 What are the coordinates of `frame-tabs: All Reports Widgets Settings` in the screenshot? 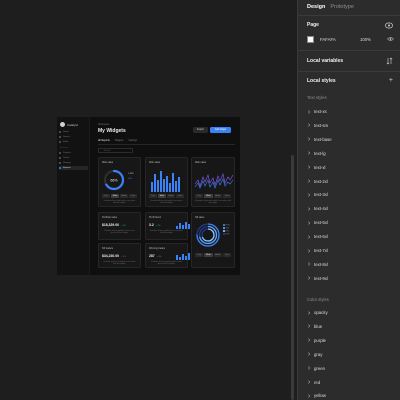 It's located at (117, 140).